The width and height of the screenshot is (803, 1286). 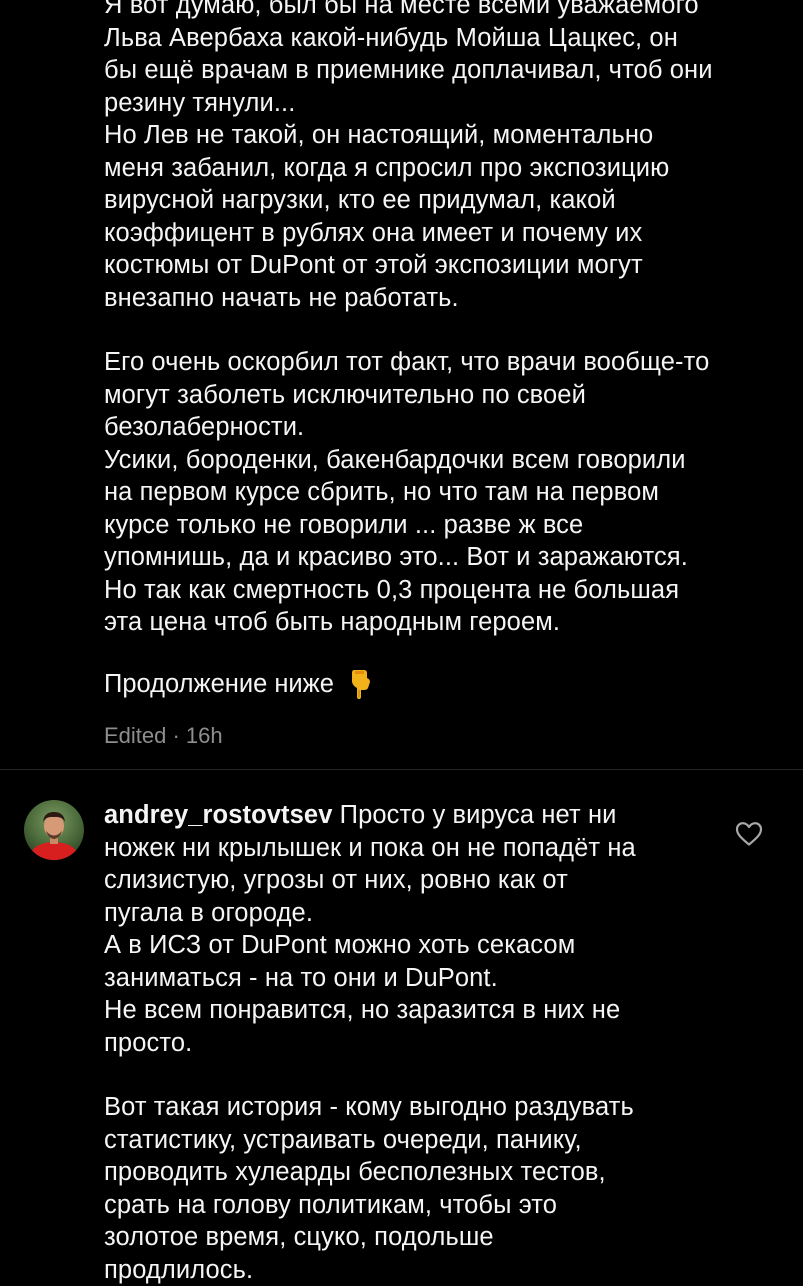 I want to click on comment-first-line: andrey_rostovtsev Просто у вируса нет ни, so click(x=414, y=815).